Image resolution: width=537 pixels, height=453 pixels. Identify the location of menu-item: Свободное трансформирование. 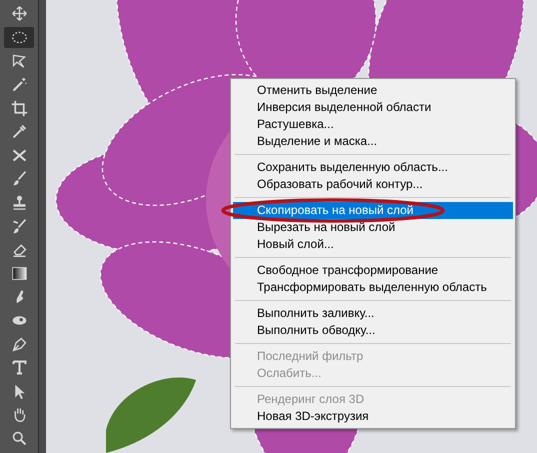
(373, 270).